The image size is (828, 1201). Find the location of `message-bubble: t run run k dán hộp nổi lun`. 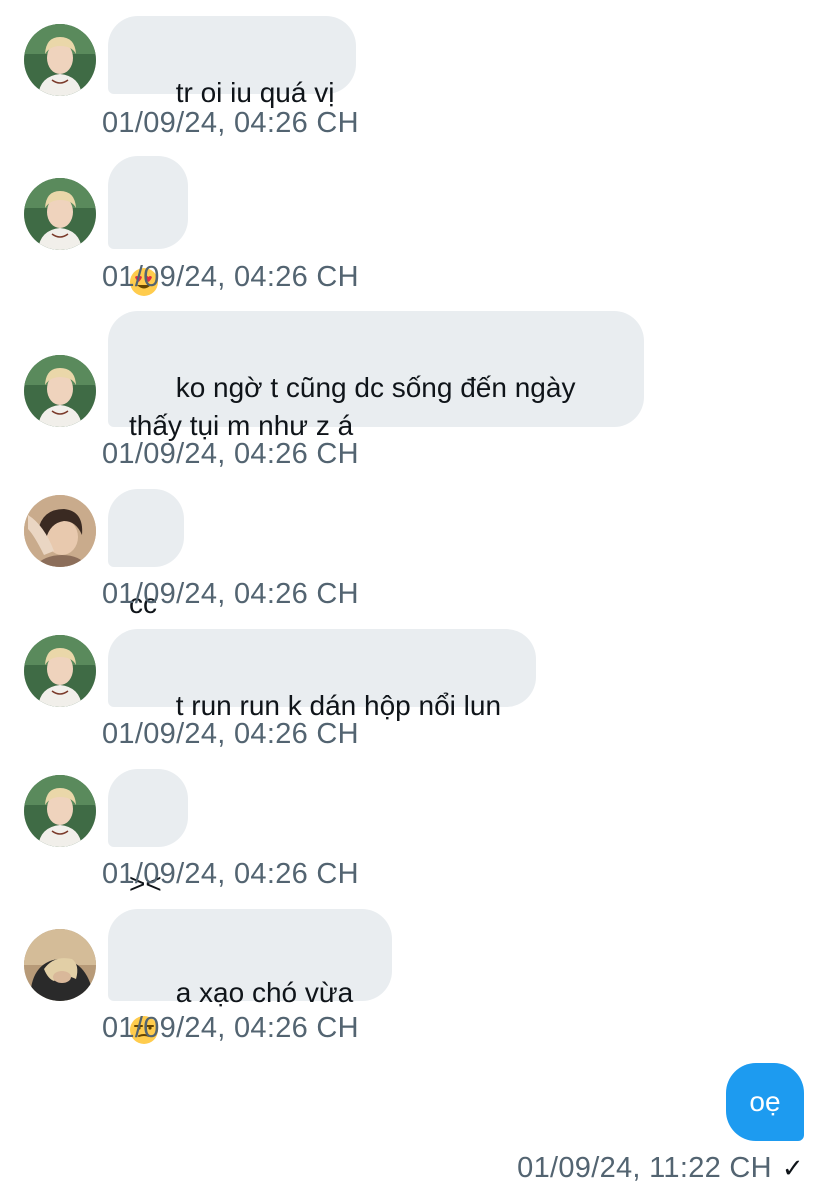

message-bubble: t run run k dán hộp nổi lun is located at coordinates (322, 675).